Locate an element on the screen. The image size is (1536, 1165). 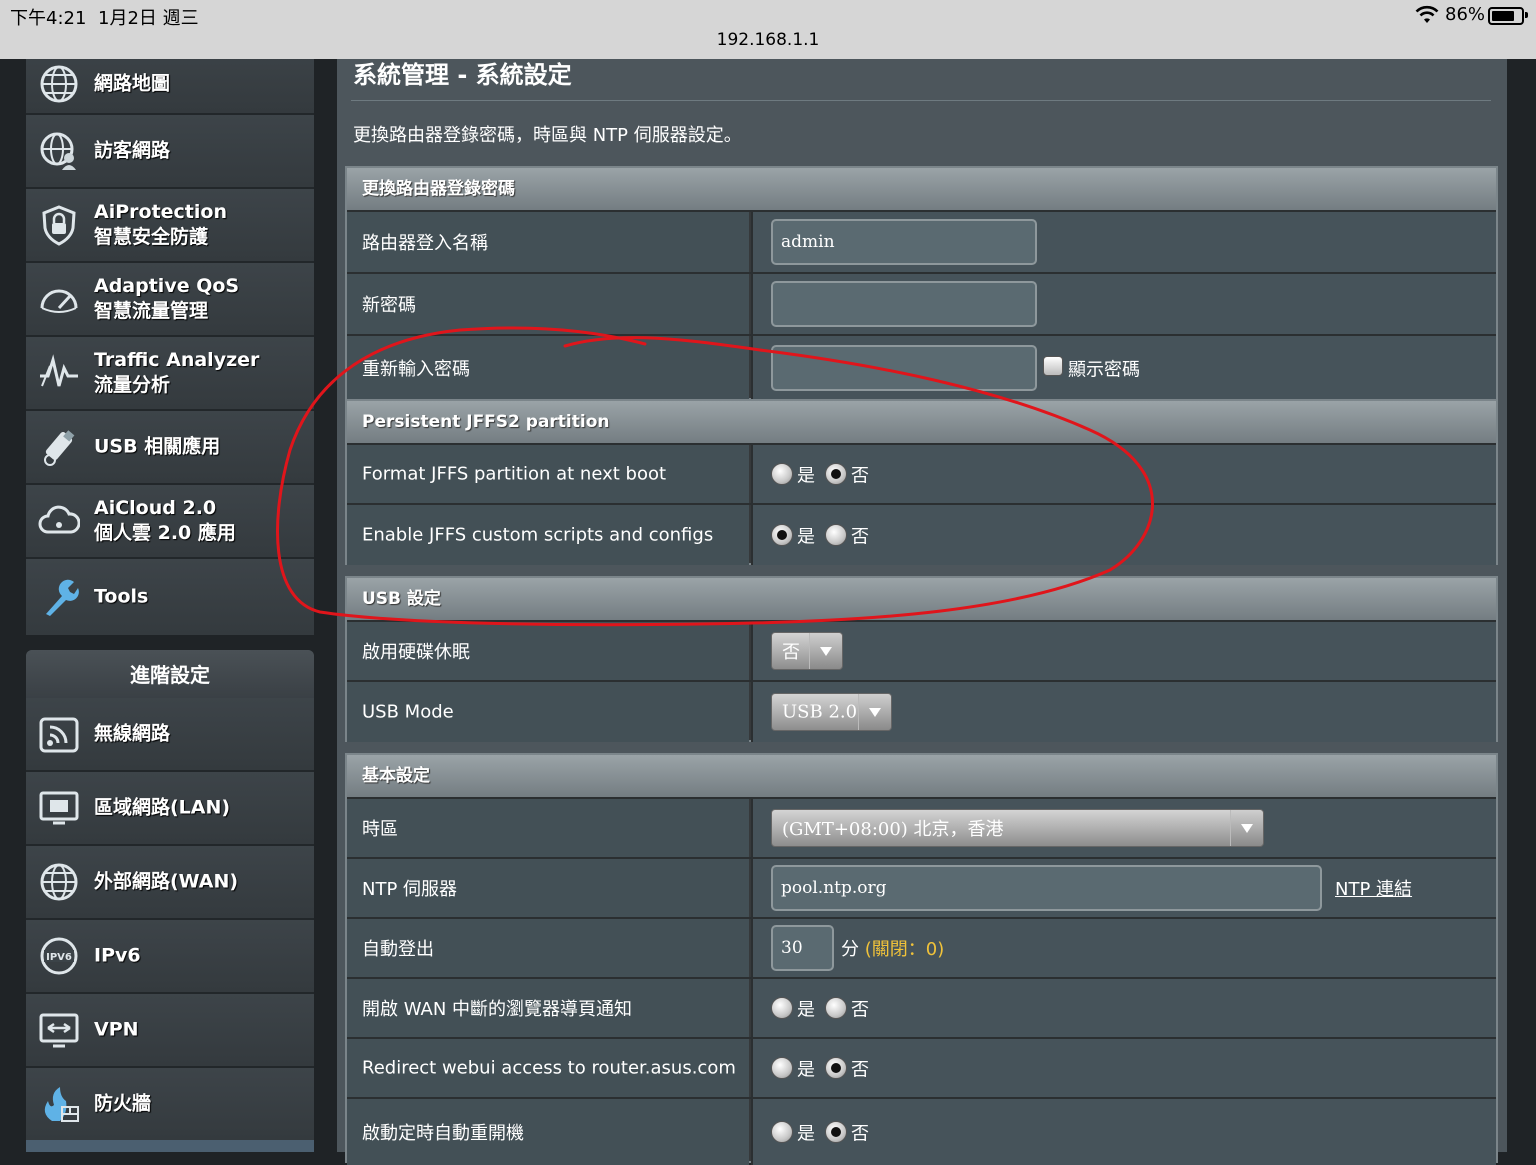
new-password-input is located at coordinates (904, 304).